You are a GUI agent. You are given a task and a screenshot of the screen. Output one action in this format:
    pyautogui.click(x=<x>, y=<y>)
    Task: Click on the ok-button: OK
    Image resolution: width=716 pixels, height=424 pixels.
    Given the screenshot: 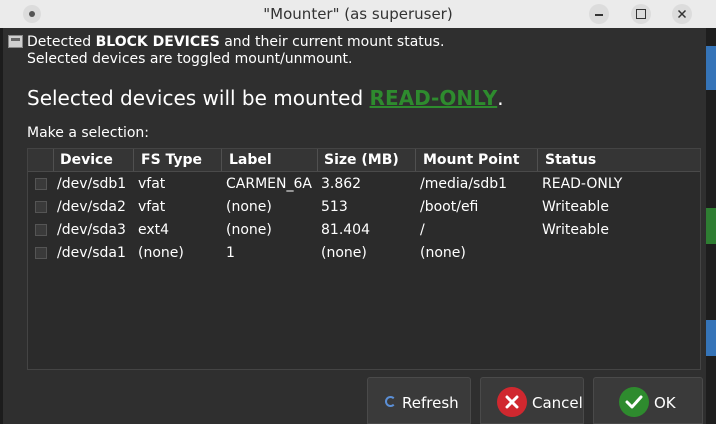 What is the action you would take?
    pyautogui.click(x=648, y=400)
    